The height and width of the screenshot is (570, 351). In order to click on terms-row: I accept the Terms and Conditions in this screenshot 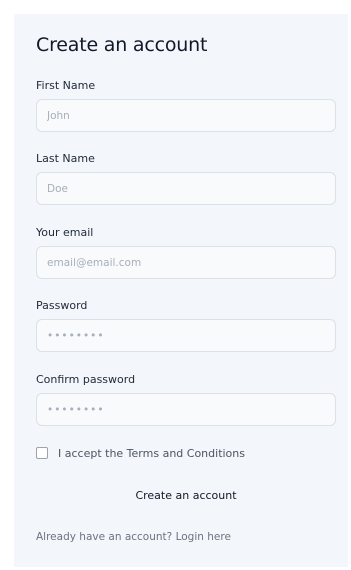, I will do `click(140, 453)`.